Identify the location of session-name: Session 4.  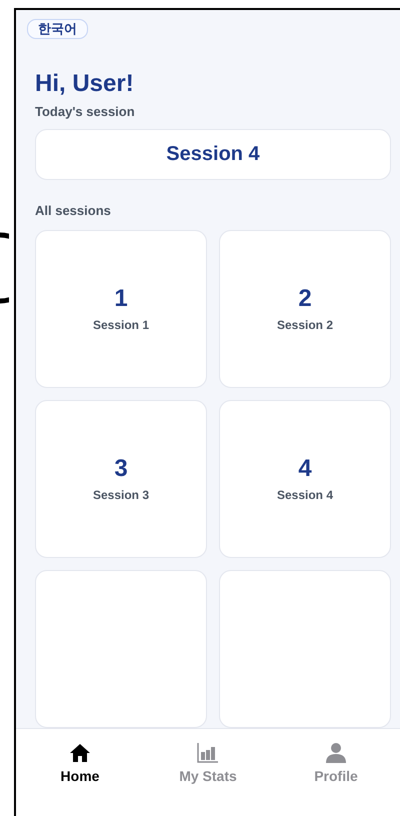
(305, 495).